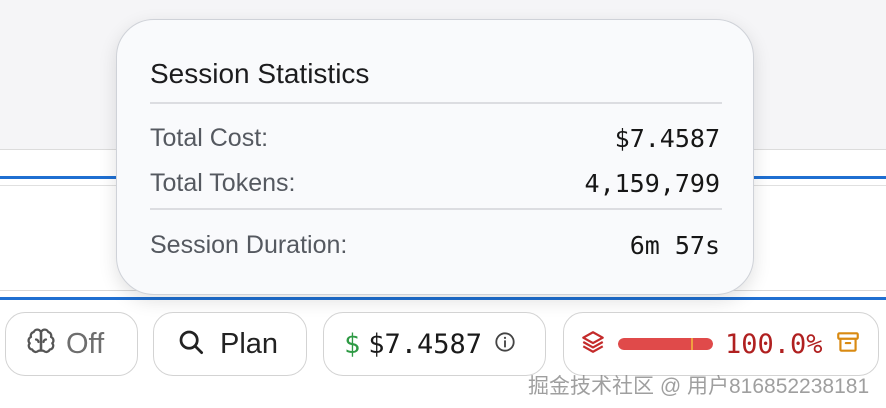 This screenshot has width=886, height=408. I want to click on brain-icon, so click(41, 344).